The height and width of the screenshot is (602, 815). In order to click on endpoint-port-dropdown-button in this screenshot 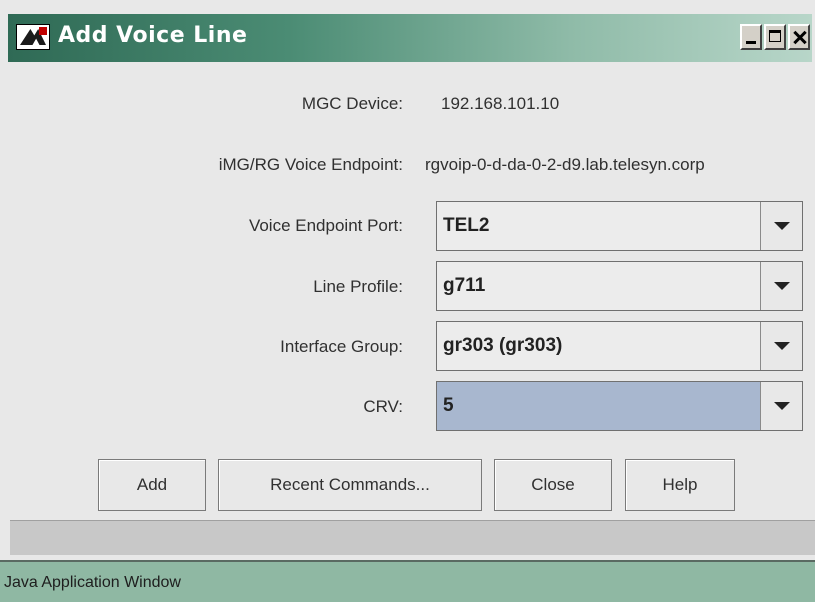, I will do `click(781, 226)`.